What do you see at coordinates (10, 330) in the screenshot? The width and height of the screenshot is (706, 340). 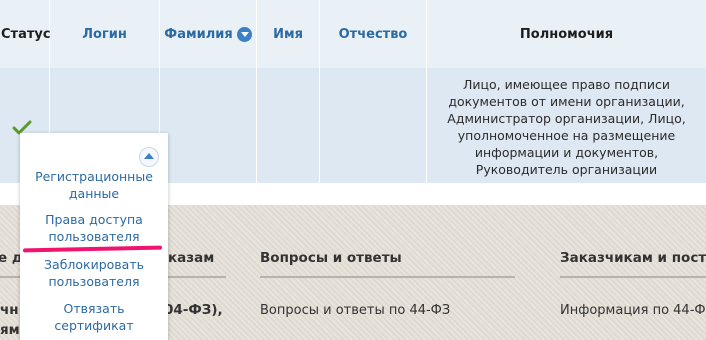 I see `section-link-cut-2: ям` at bounding box center [10, 330].